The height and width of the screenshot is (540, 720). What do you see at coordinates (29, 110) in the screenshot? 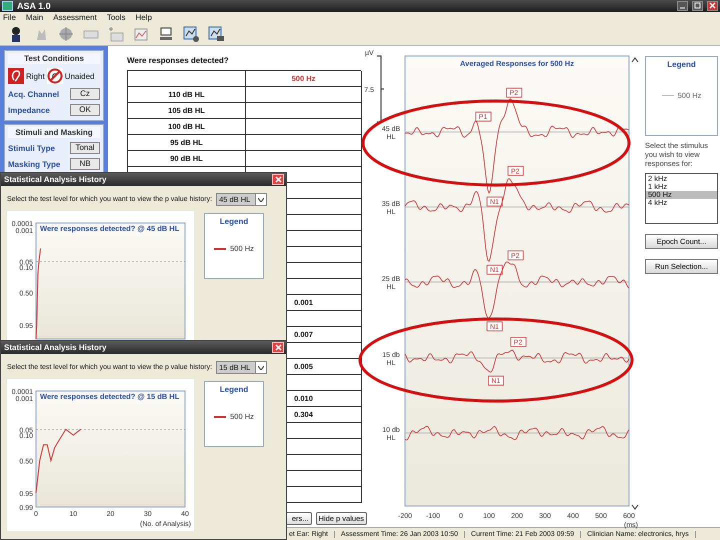
I see `field-label: Impedance` at bounding box center [29, 110].